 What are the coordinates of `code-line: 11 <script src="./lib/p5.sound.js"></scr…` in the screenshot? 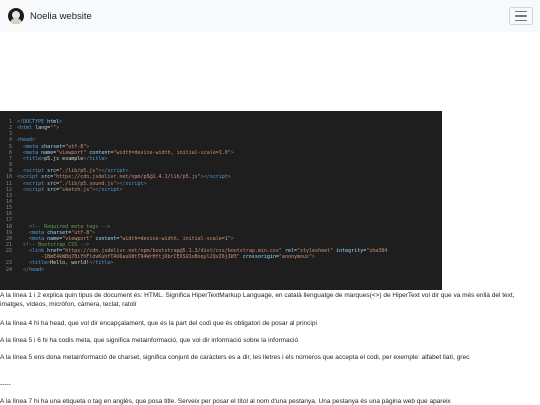 It's located at (221, 184).